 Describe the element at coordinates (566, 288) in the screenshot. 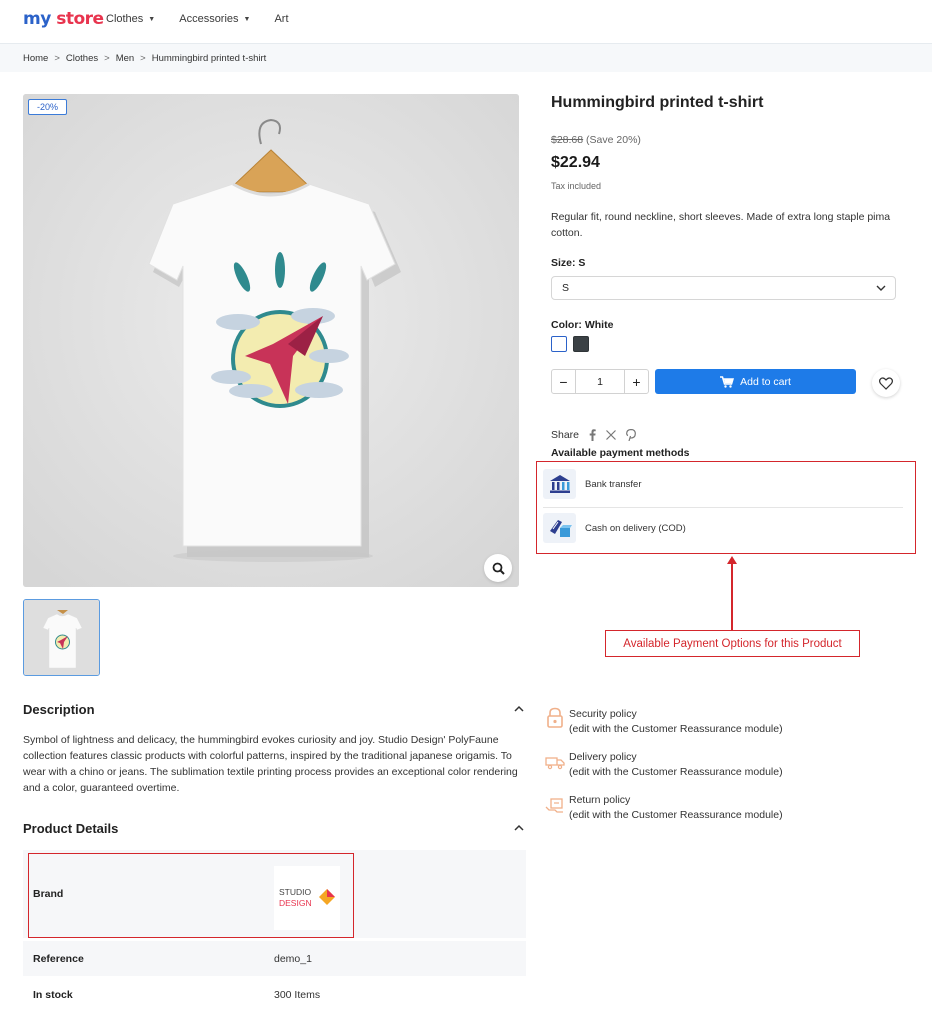

I see `size-select-value: S` at that location.